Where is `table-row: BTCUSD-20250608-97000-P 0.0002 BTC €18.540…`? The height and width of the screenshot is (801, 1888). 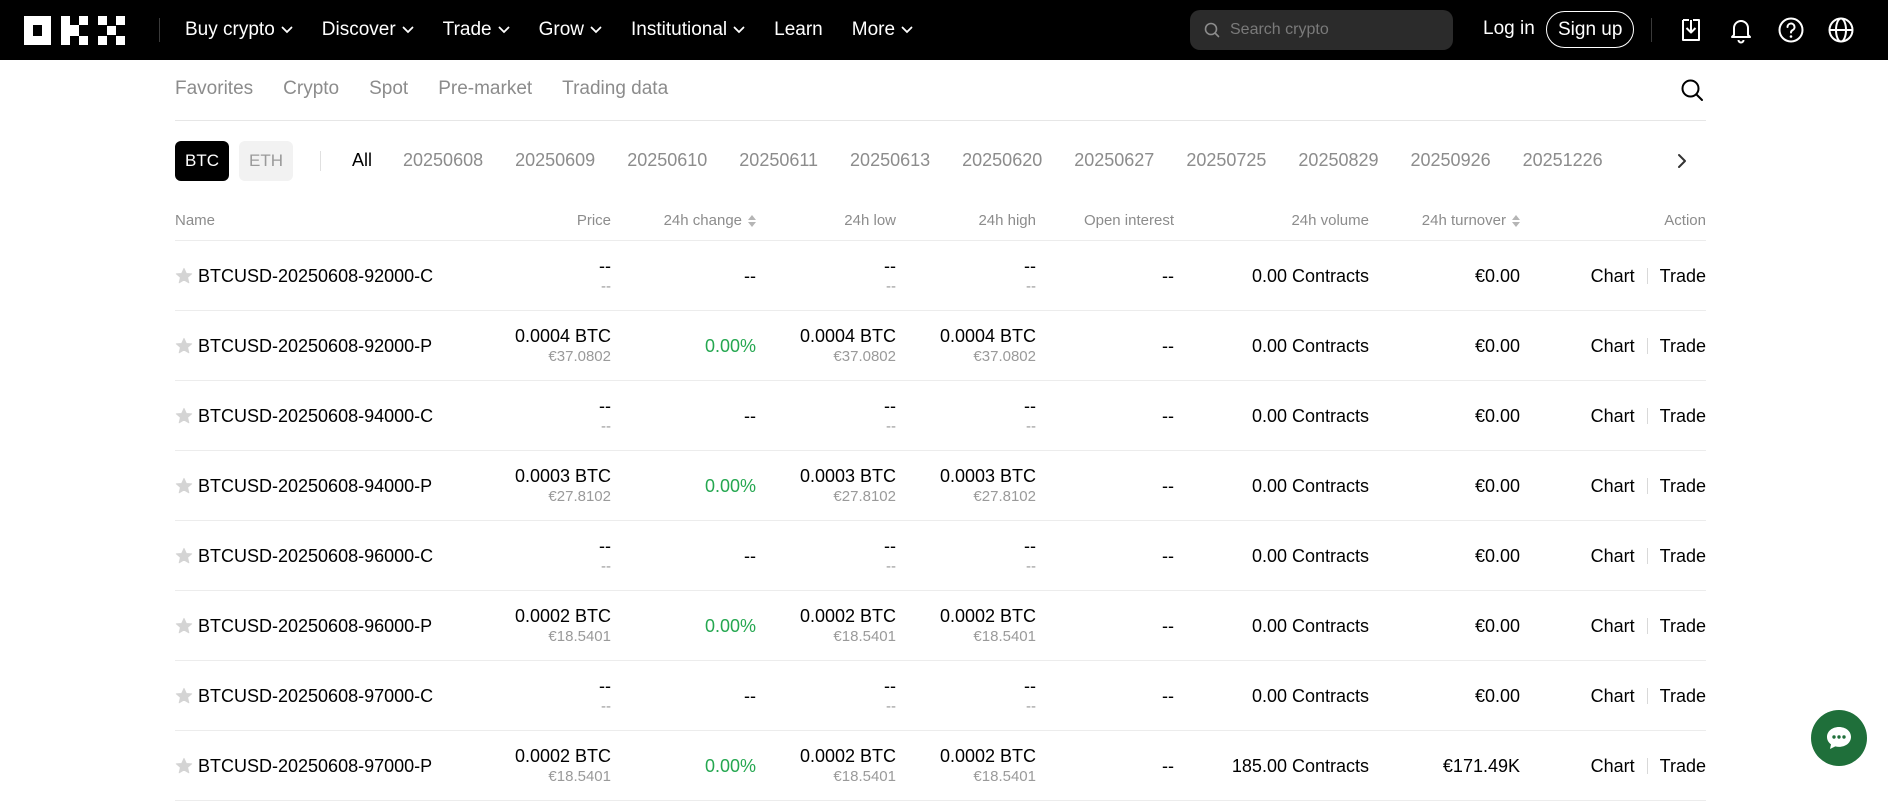 table-row: BTCUSD-20250608-97000-P 0.0002 BTC €18.540… is located at coordinates (940, 766).